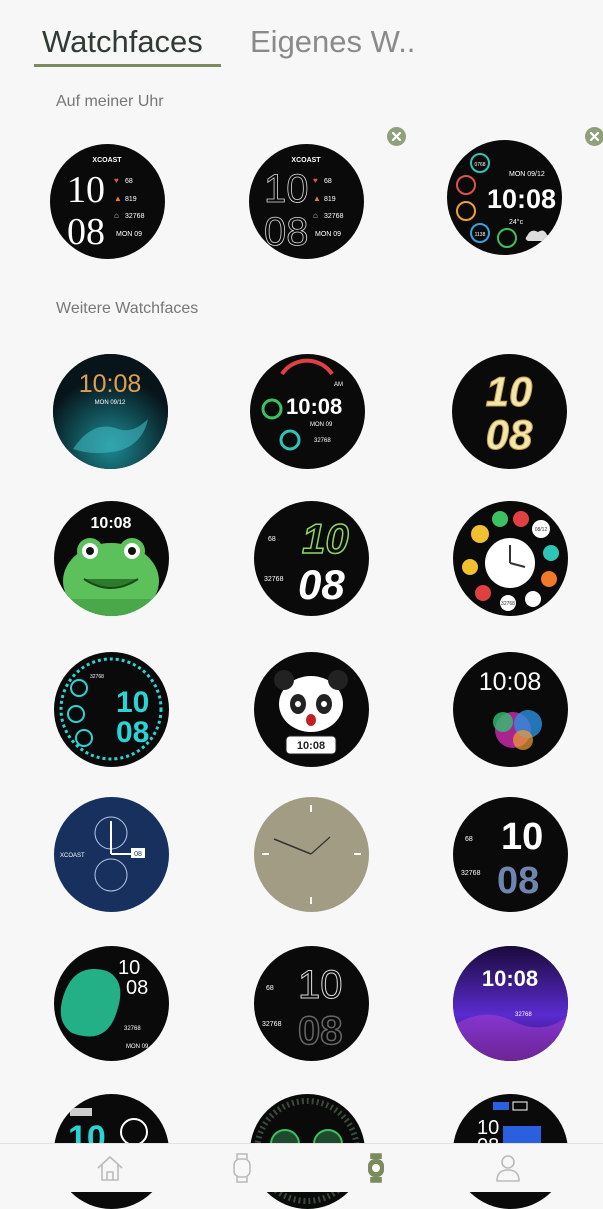 This screenshot has height=1209, width=603. I want to click on watchface-installed-3: 0768 1138 MON 09/12 10:08 24°c, so click(504, 197).